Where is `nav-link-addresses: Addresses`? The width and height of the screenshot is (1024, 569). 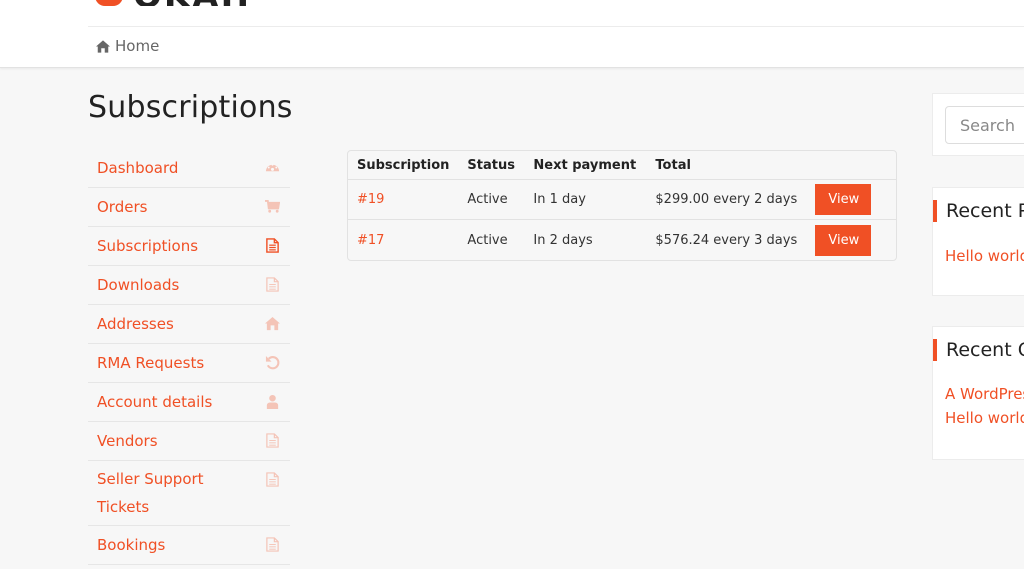 nav-link-addresses: Addresses is located at coordinates (189, 324).